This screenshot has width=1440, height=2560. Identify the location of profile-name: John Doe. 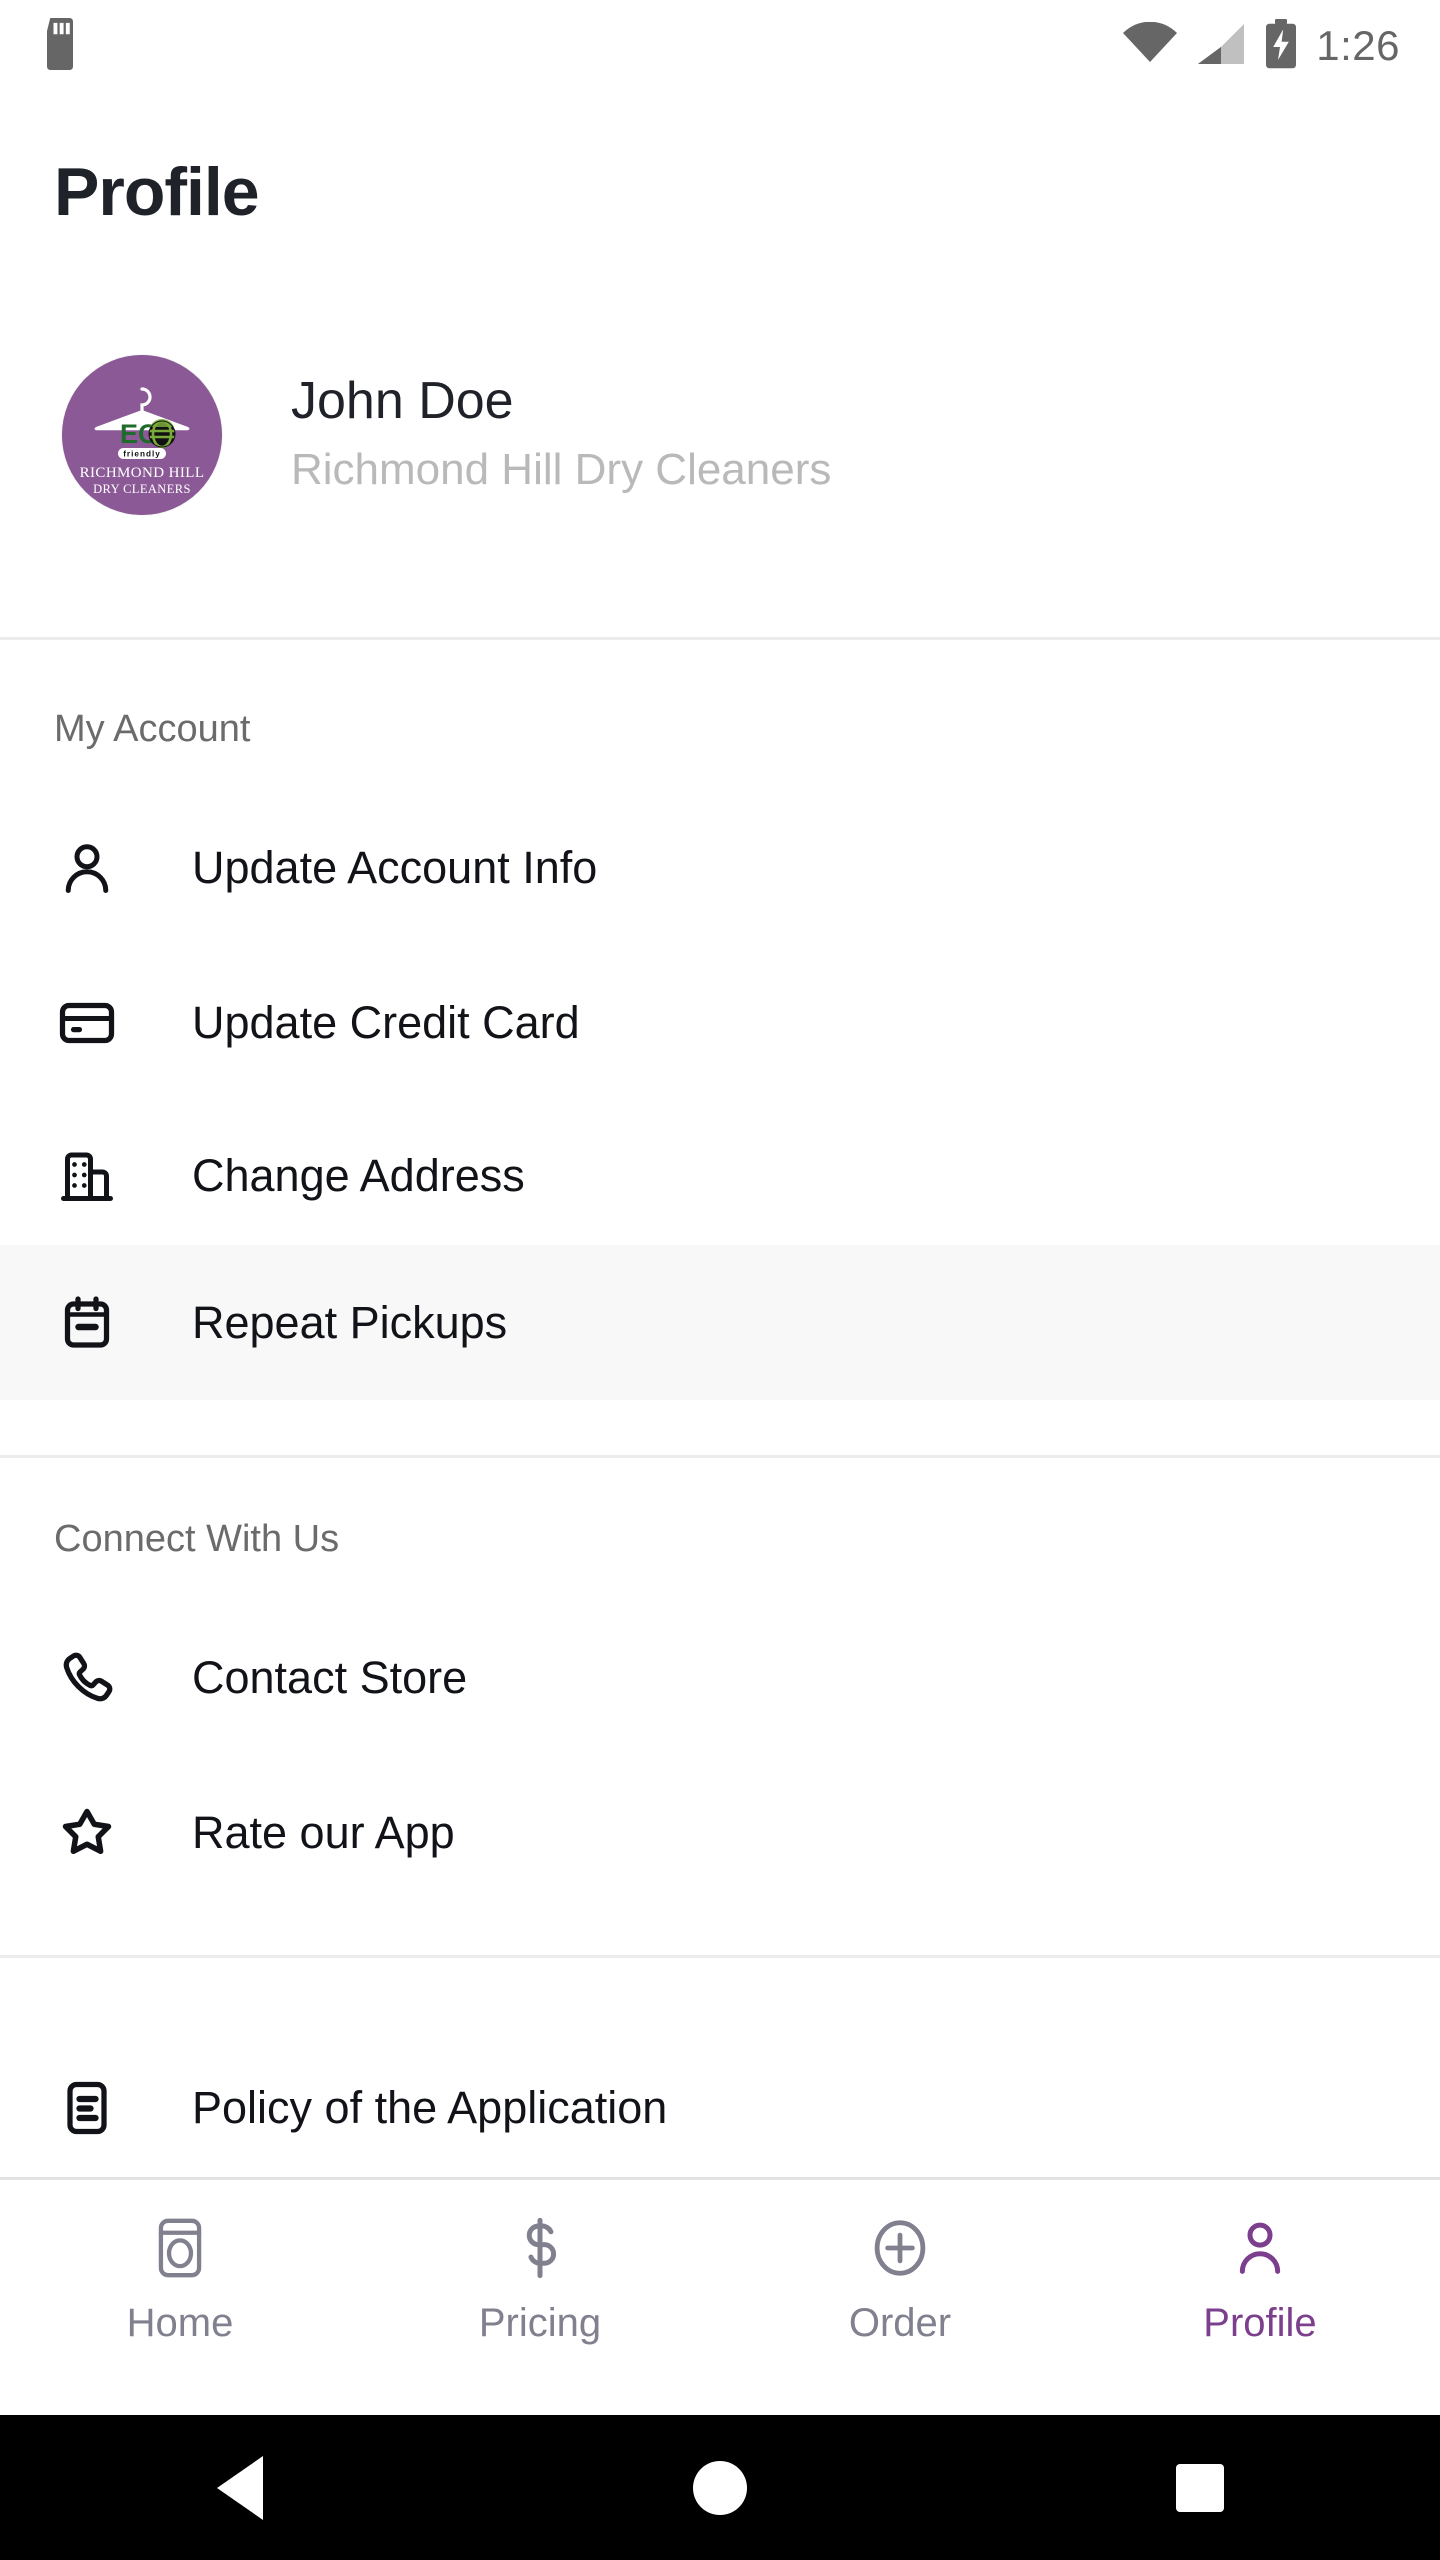
(402, 400).